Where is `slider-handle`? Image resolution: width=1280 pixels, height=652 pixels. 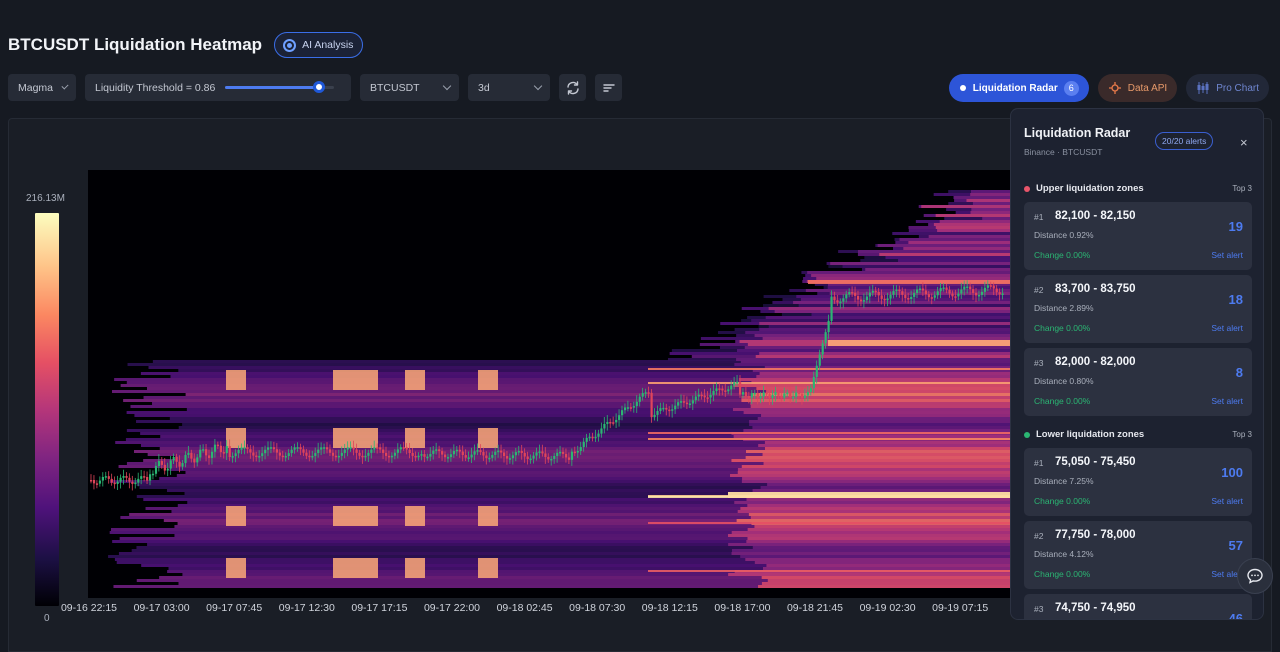
slider-handle is located at coordinates (318, 87).